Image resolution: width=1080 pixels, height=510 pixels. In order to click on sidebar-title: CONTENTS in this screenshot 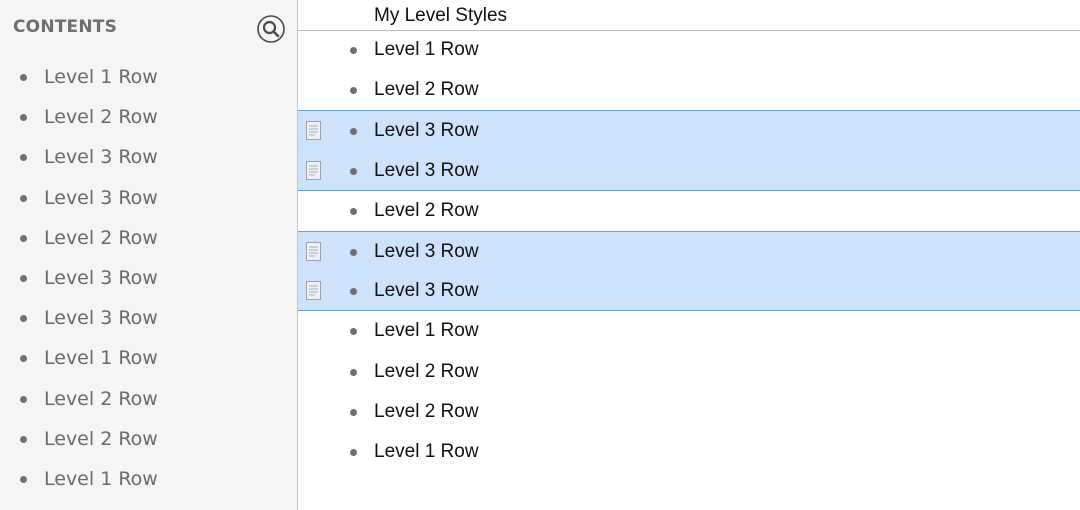, I will do `click(65, 27)`.